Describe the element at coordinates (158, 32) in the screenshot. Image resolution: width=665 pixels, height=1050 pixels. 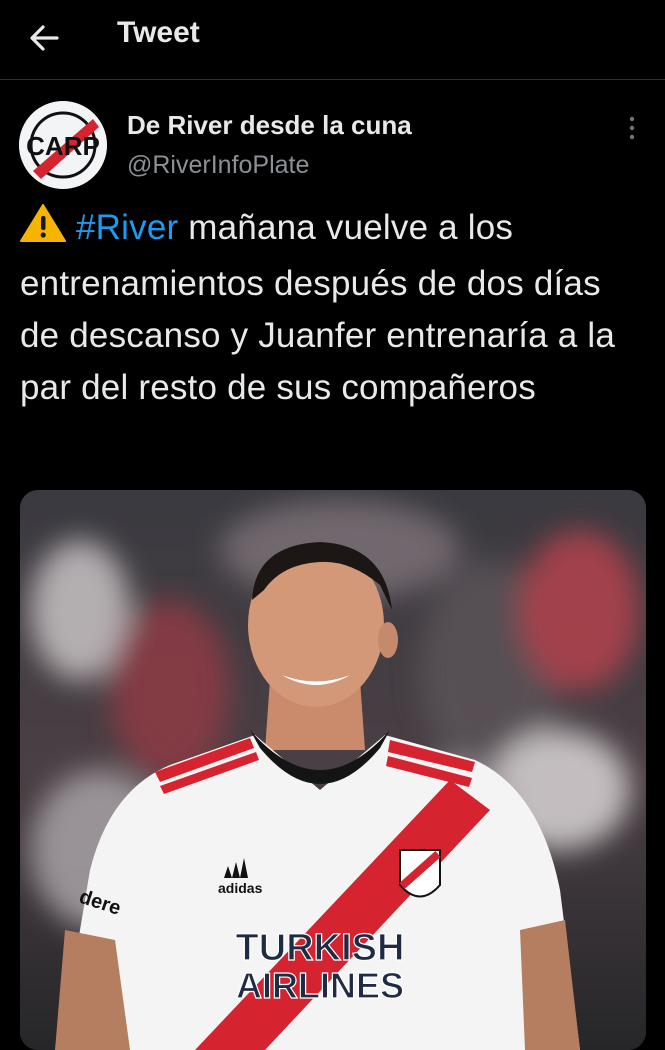
I see `page-title: Tweet` at that location.